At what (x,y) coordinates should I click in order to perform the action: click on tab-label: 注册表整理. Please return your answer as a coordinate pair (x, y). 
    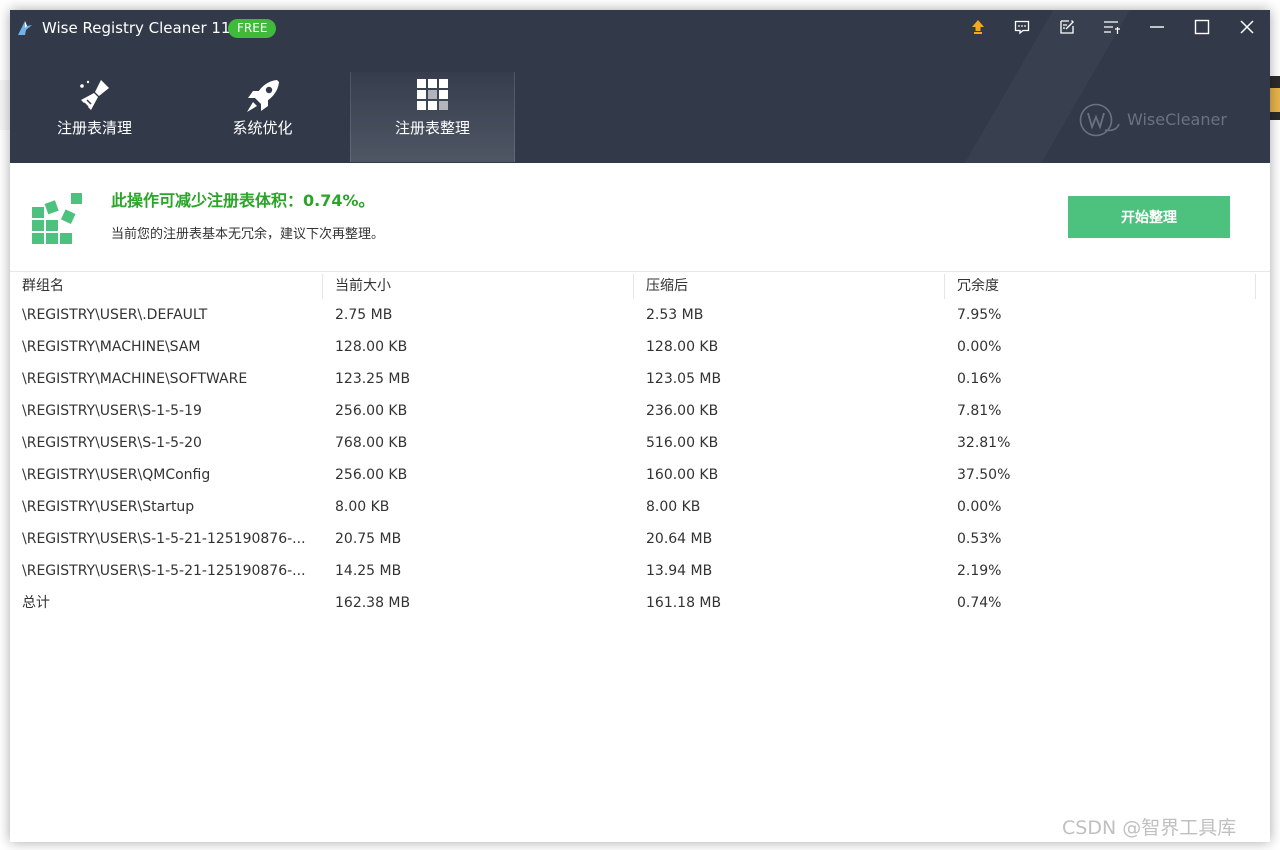
    Looking at the image, I should click on (432, 128).